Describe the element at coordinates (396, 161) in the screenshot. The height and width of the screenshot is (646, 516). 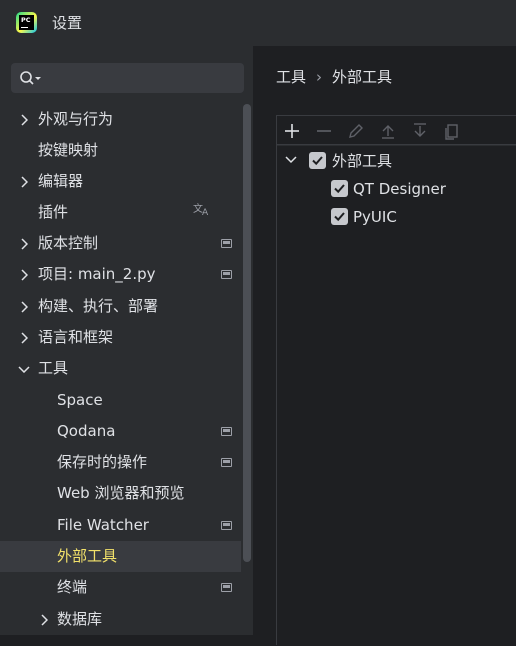
I see `tool-group-row: 外部工具` at that location.